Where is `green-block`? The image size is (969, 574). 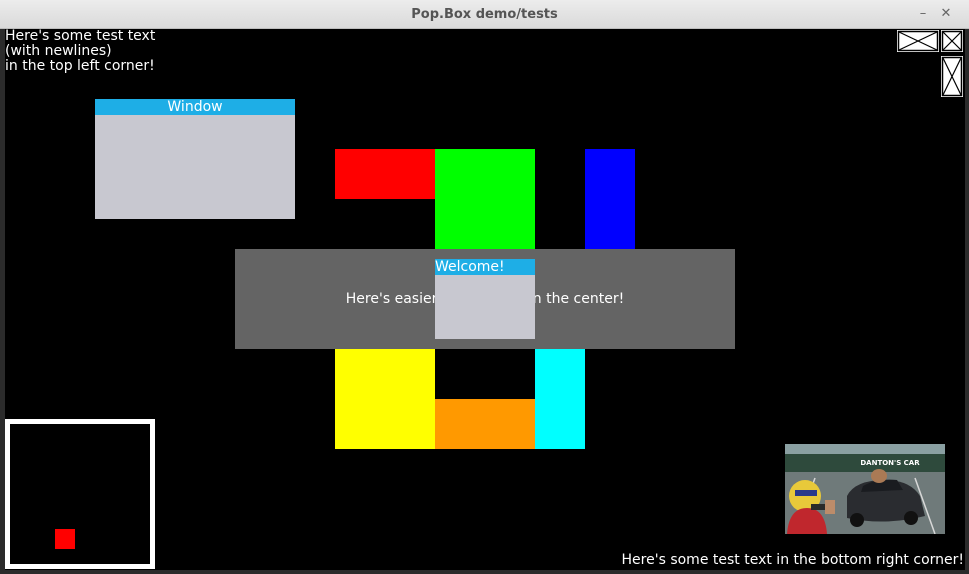 green-block is located at coordinates (485, 199).